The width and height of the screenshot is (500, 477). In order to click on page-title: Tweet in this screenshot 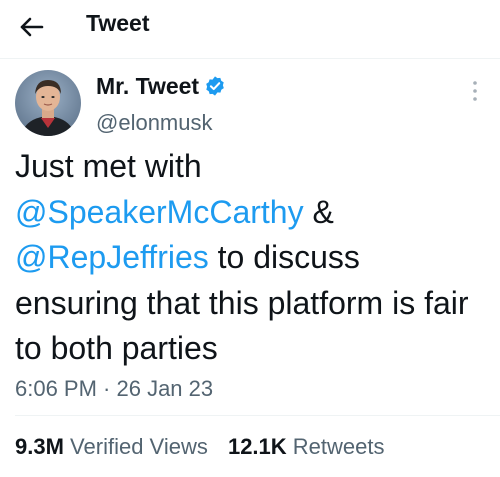, I will do `click(118, 23)`.